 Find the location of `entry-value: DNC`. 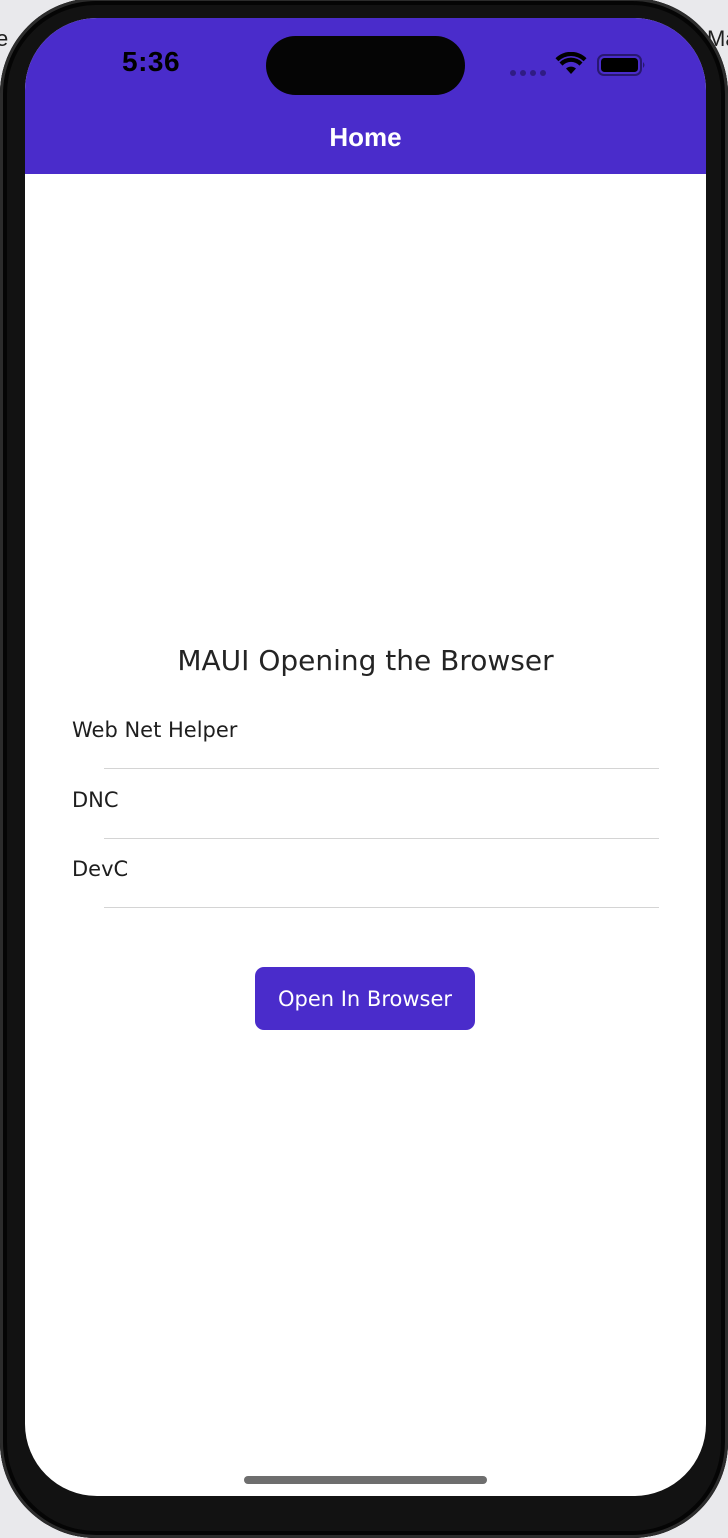

entry-value: DNC is located at coordinates (95, 800).